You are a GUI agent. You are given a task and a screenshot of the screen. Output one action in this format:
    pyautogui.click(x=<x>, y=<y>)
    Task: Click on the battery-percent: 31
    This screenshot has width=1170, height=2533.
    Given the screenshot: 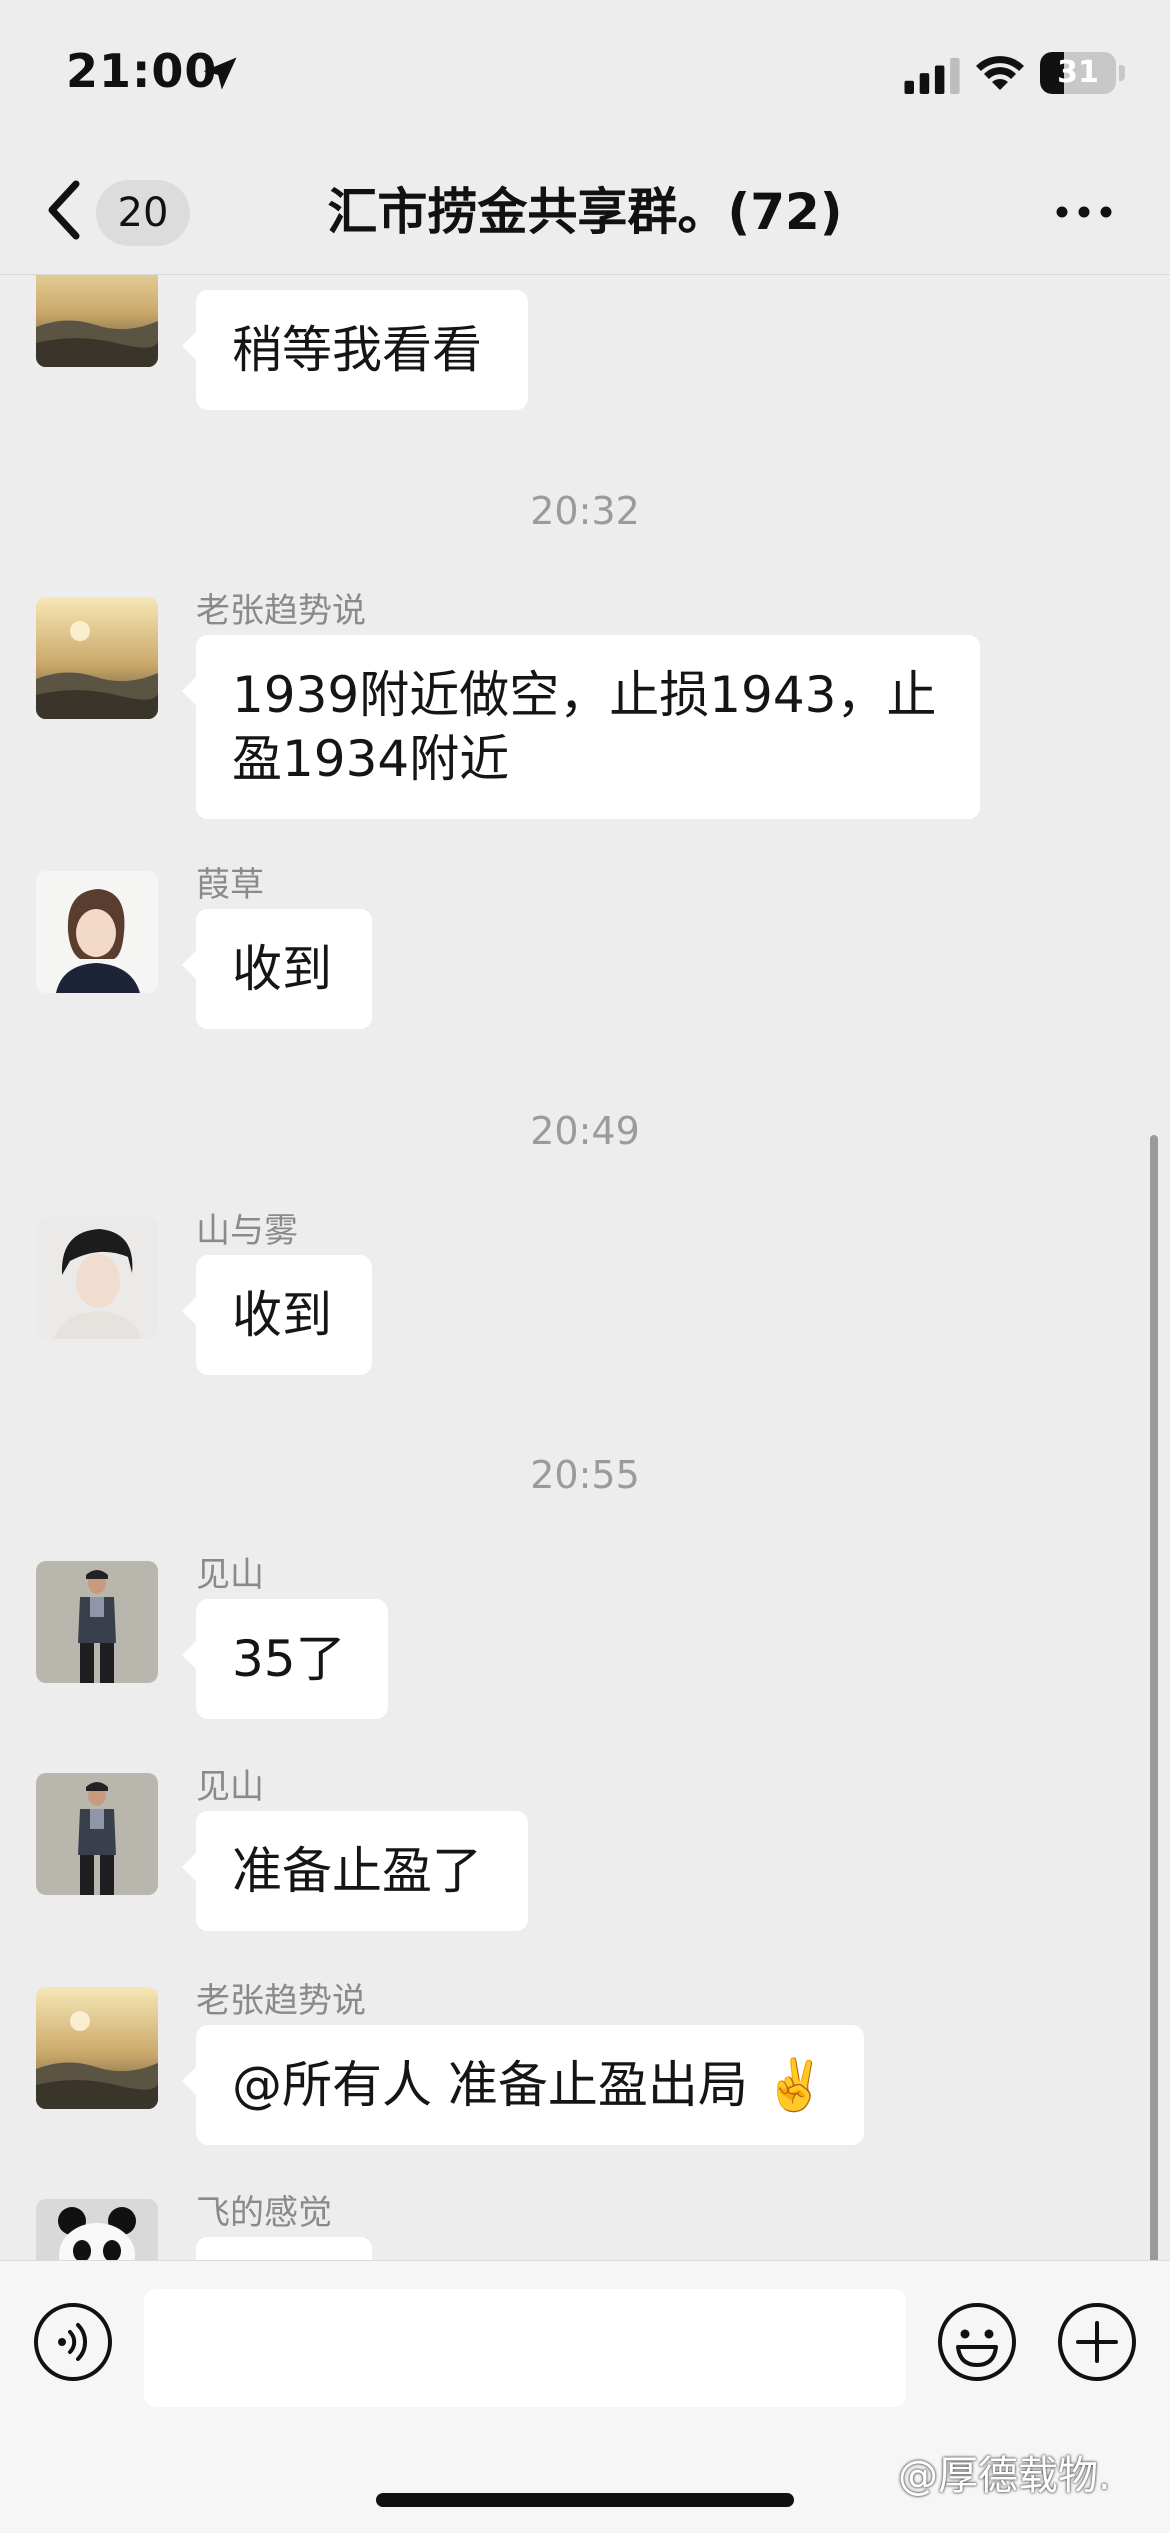 What is the action you would take?
    pyautogui.click(x=1078, y=72)
    